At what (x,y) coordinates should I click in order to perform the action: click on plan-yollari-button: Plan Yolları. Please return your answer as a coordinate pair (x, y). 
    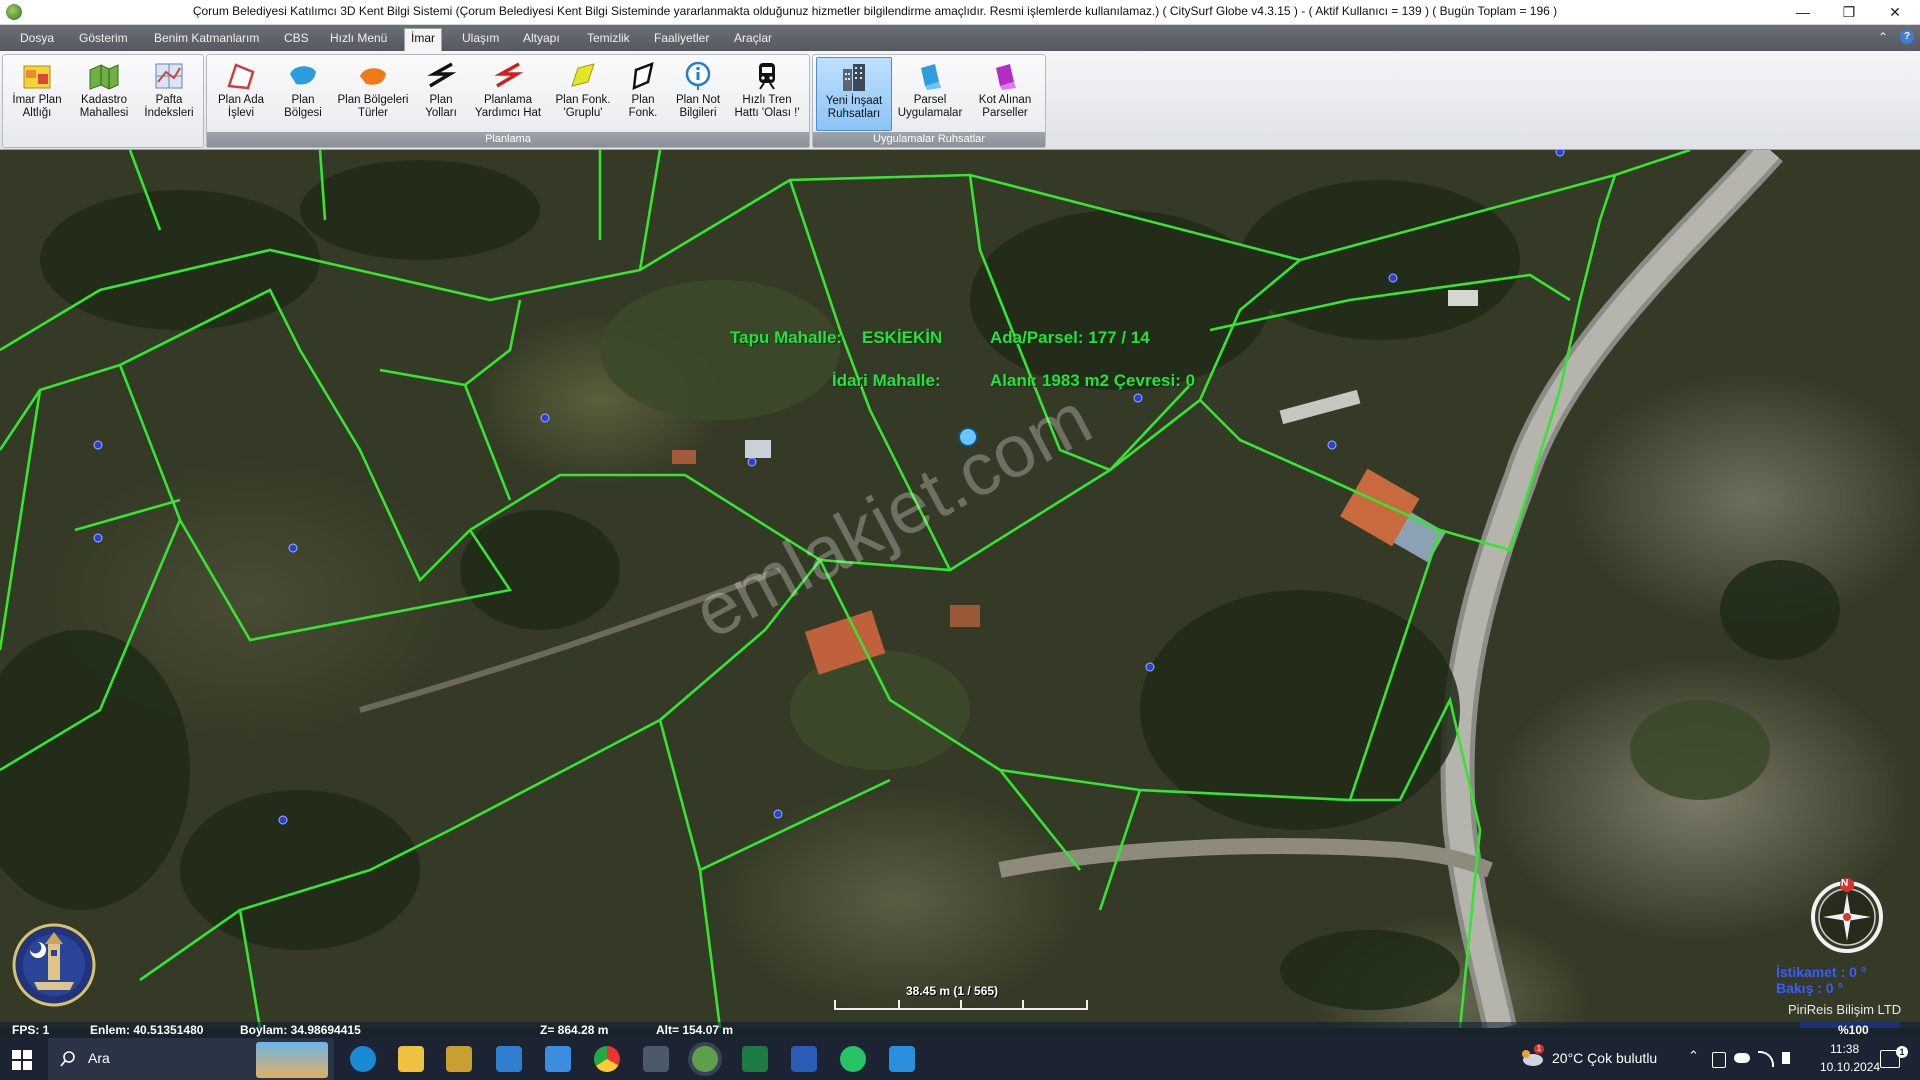
    Looking at the image, I should click on (441, 93).